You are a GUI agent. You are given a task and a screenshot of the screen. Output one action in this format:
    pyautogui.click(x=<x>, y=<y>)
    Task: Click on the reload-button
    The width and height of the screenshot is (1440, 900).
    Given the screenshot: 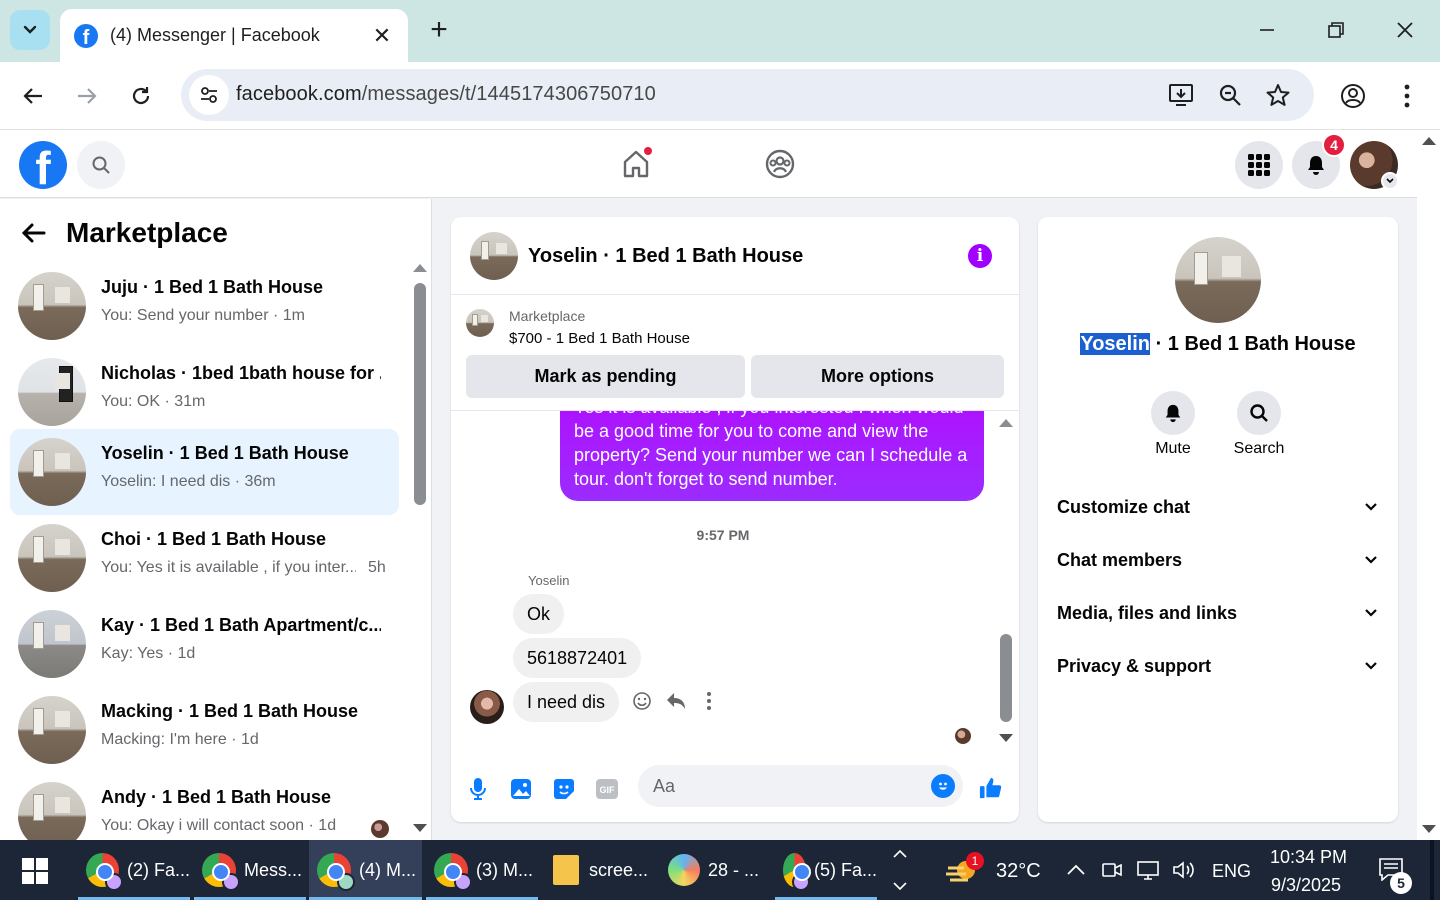 What is the action you would take?
    pyautogui.click(x=141, y=96)
    